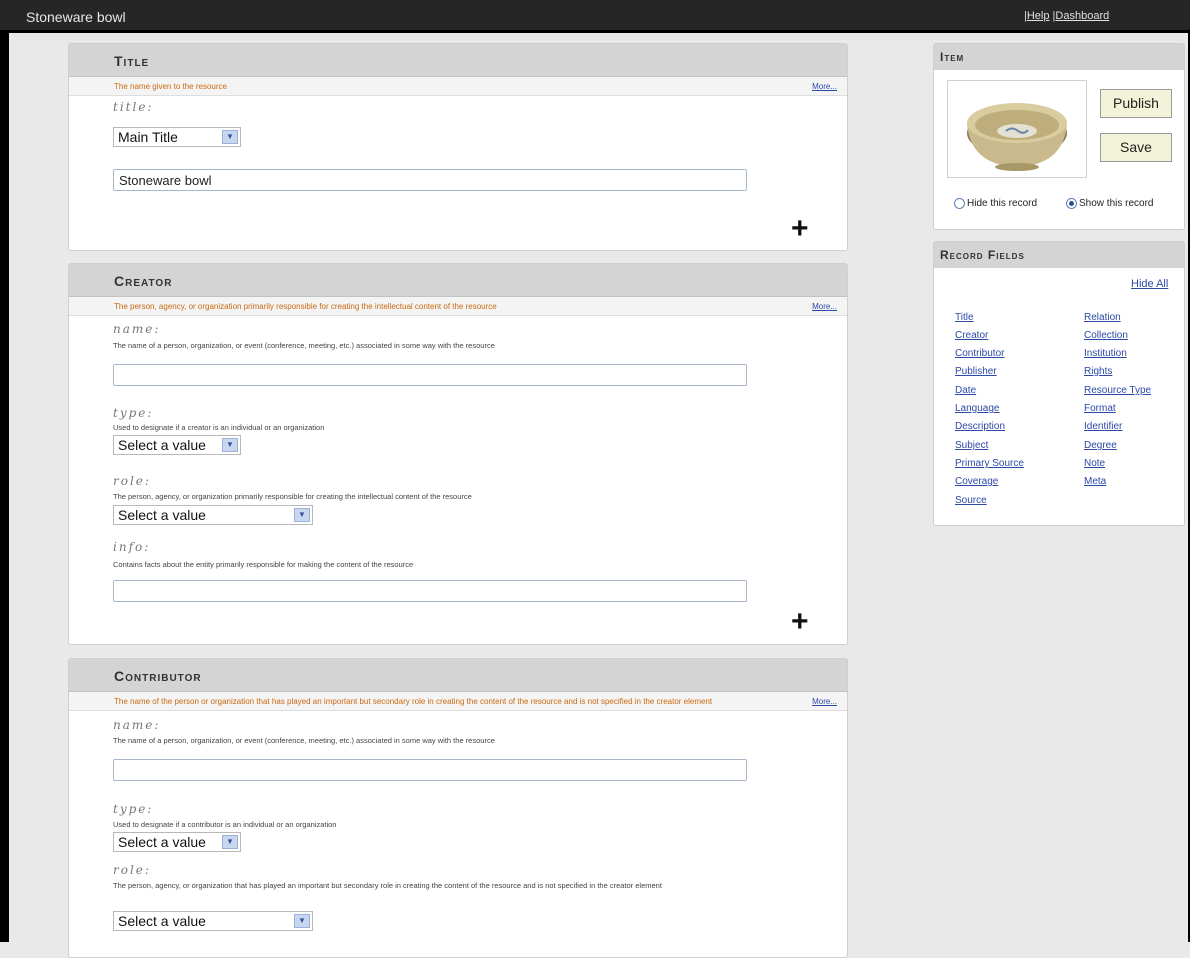 The height and width of the screenshot is (958, 1190). Describe the element at coordinates (213, 921) in the screenshot. I see `contributor-role-select: Select a value ▼` at that location.